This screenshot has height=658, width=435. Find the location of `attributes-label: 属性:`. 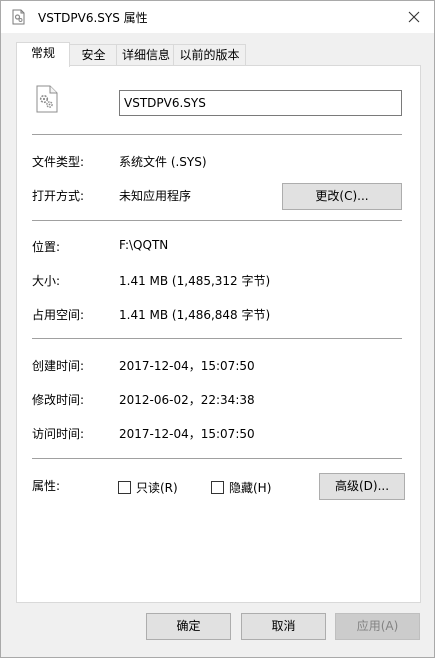

attributes-label: 属性: is located at coordinates (46, 486).